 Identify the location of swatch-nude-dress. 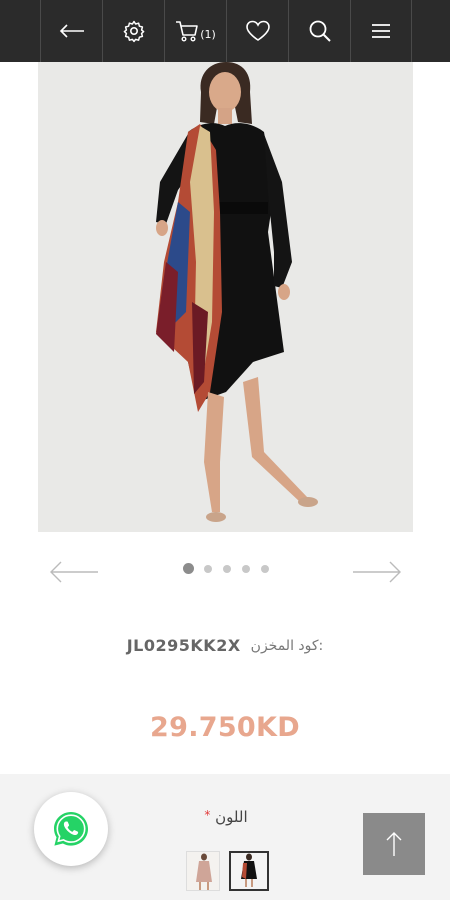
(203, 871).